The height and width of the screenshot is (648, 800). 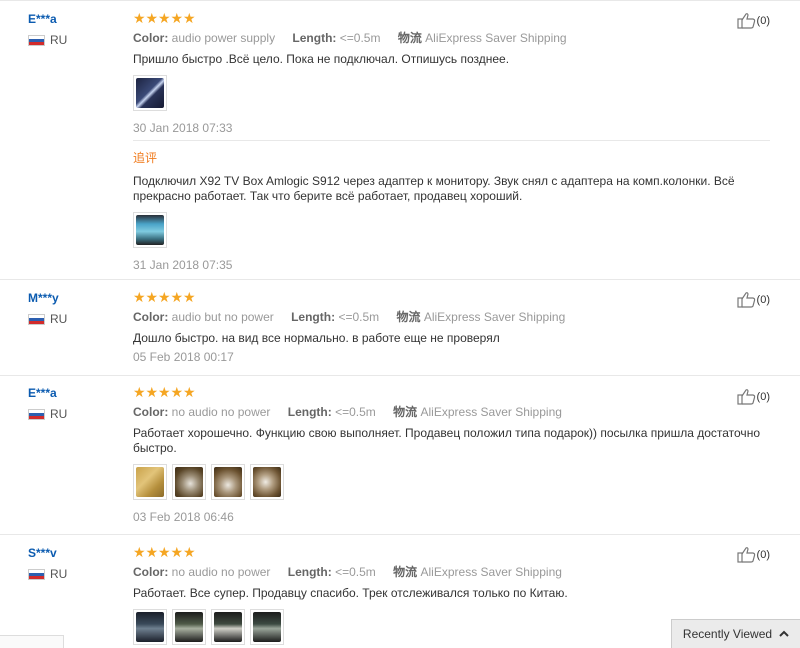 I want to click on review-date: 03 Feb 2018 06:46, so click(x=183, y=517).